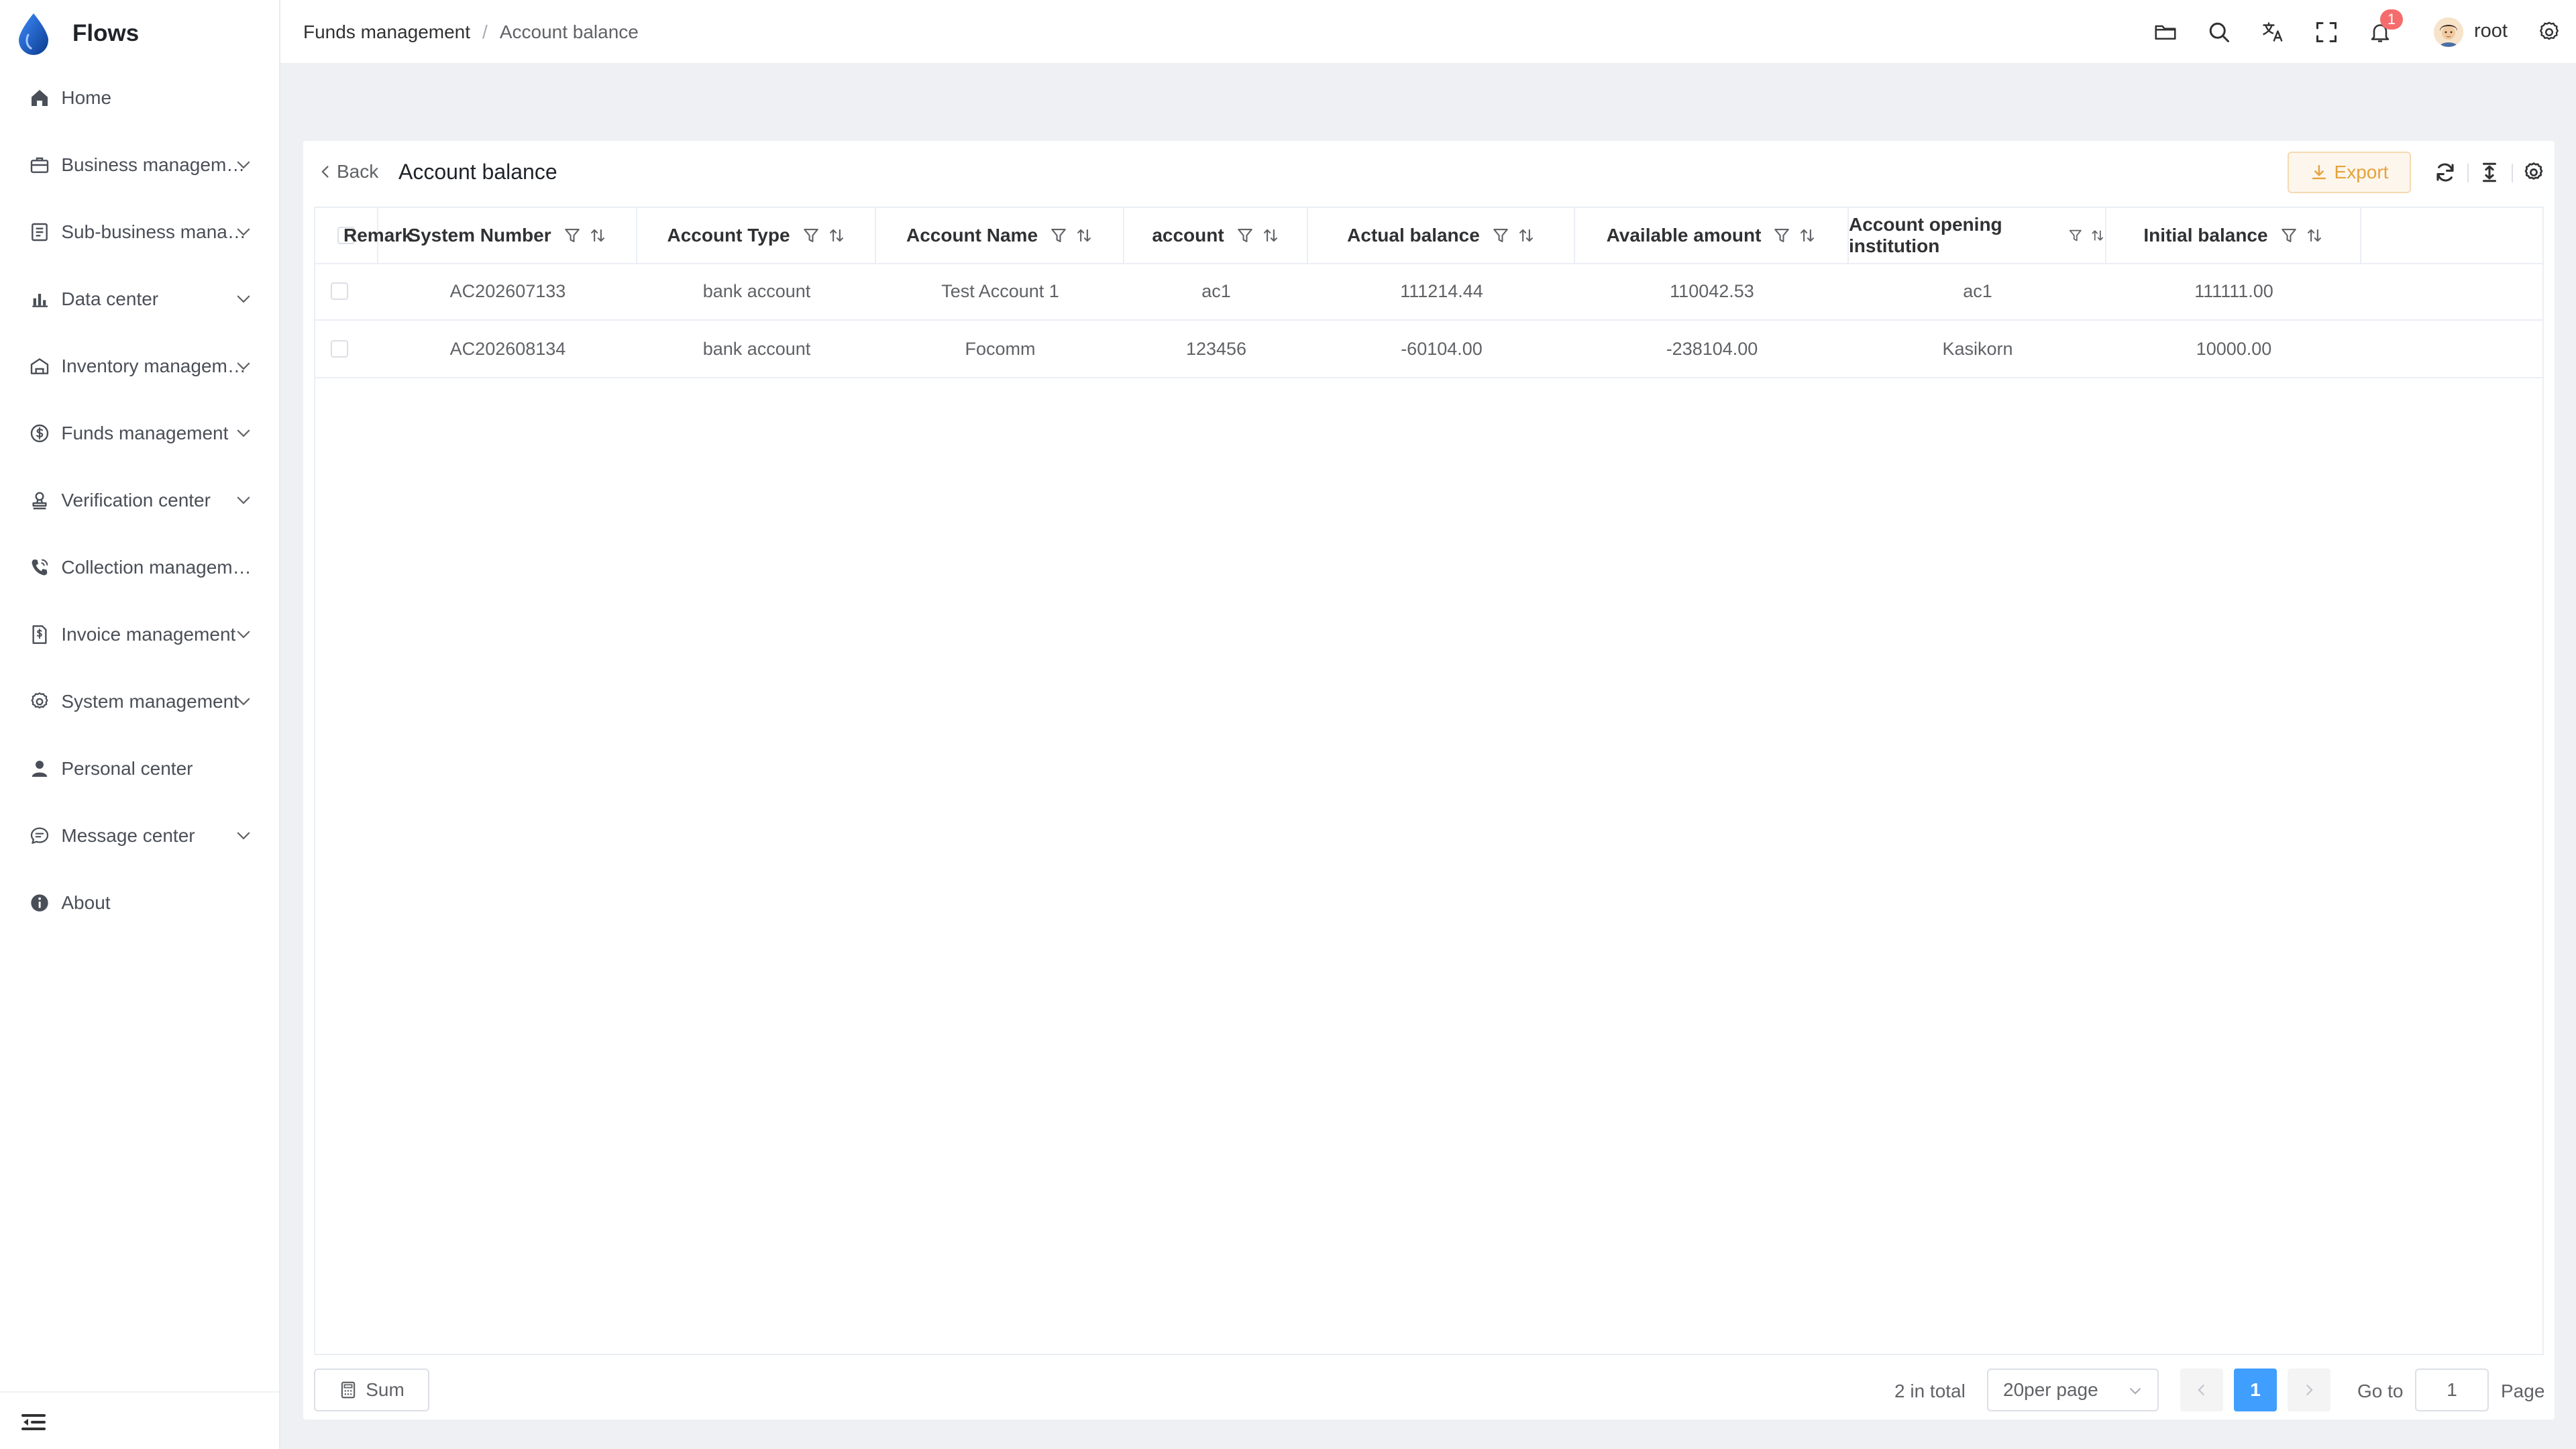  Describe the element at coordinates (2319, 172) in the screenshot. I see `download-icon` at that location.